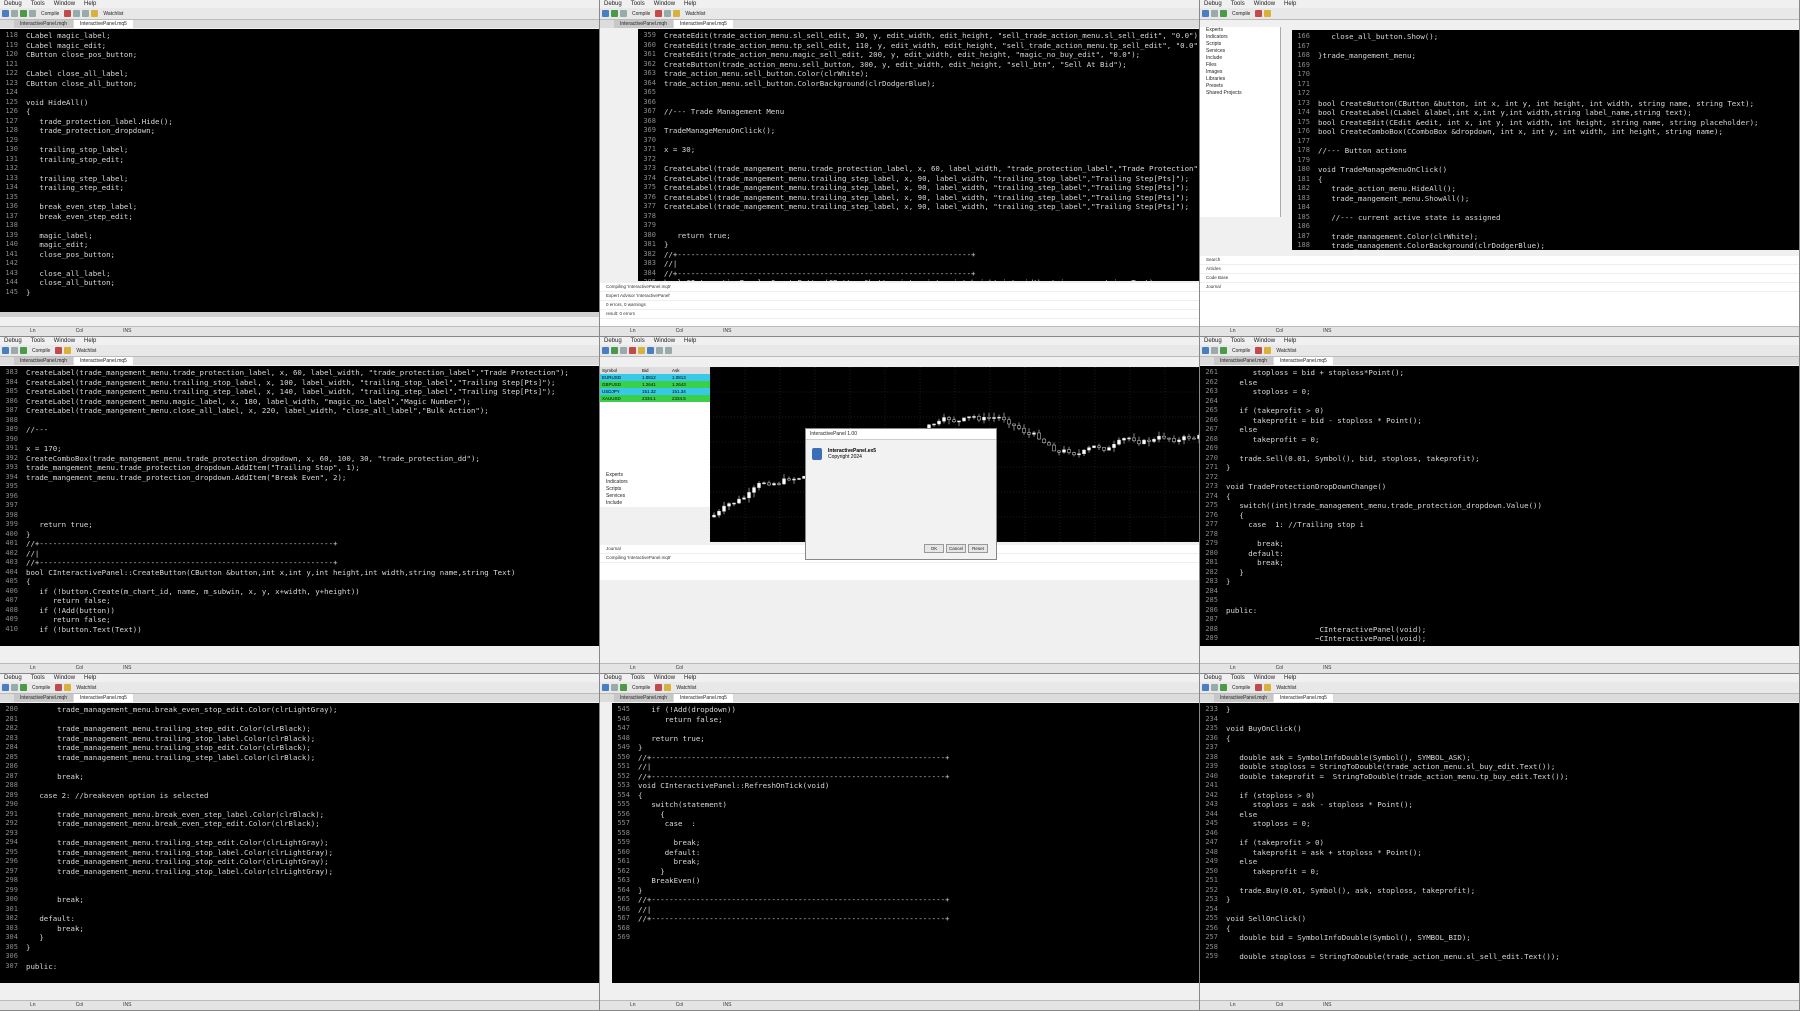 The height and width of the screenshot is (1011, 1800). What do you see at coordinates (1551, 37) in the screenshot?
I see `code-line: close_all_button.Show();` at bounding box center [1551, 37].